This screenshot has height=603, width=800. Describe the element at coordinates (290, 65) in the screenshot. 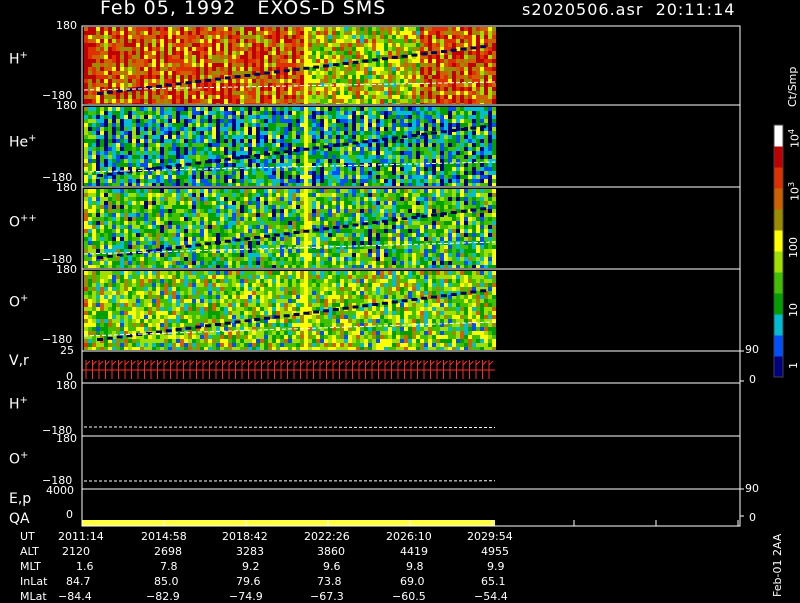

I see `hplus-spectrogram` at that location.